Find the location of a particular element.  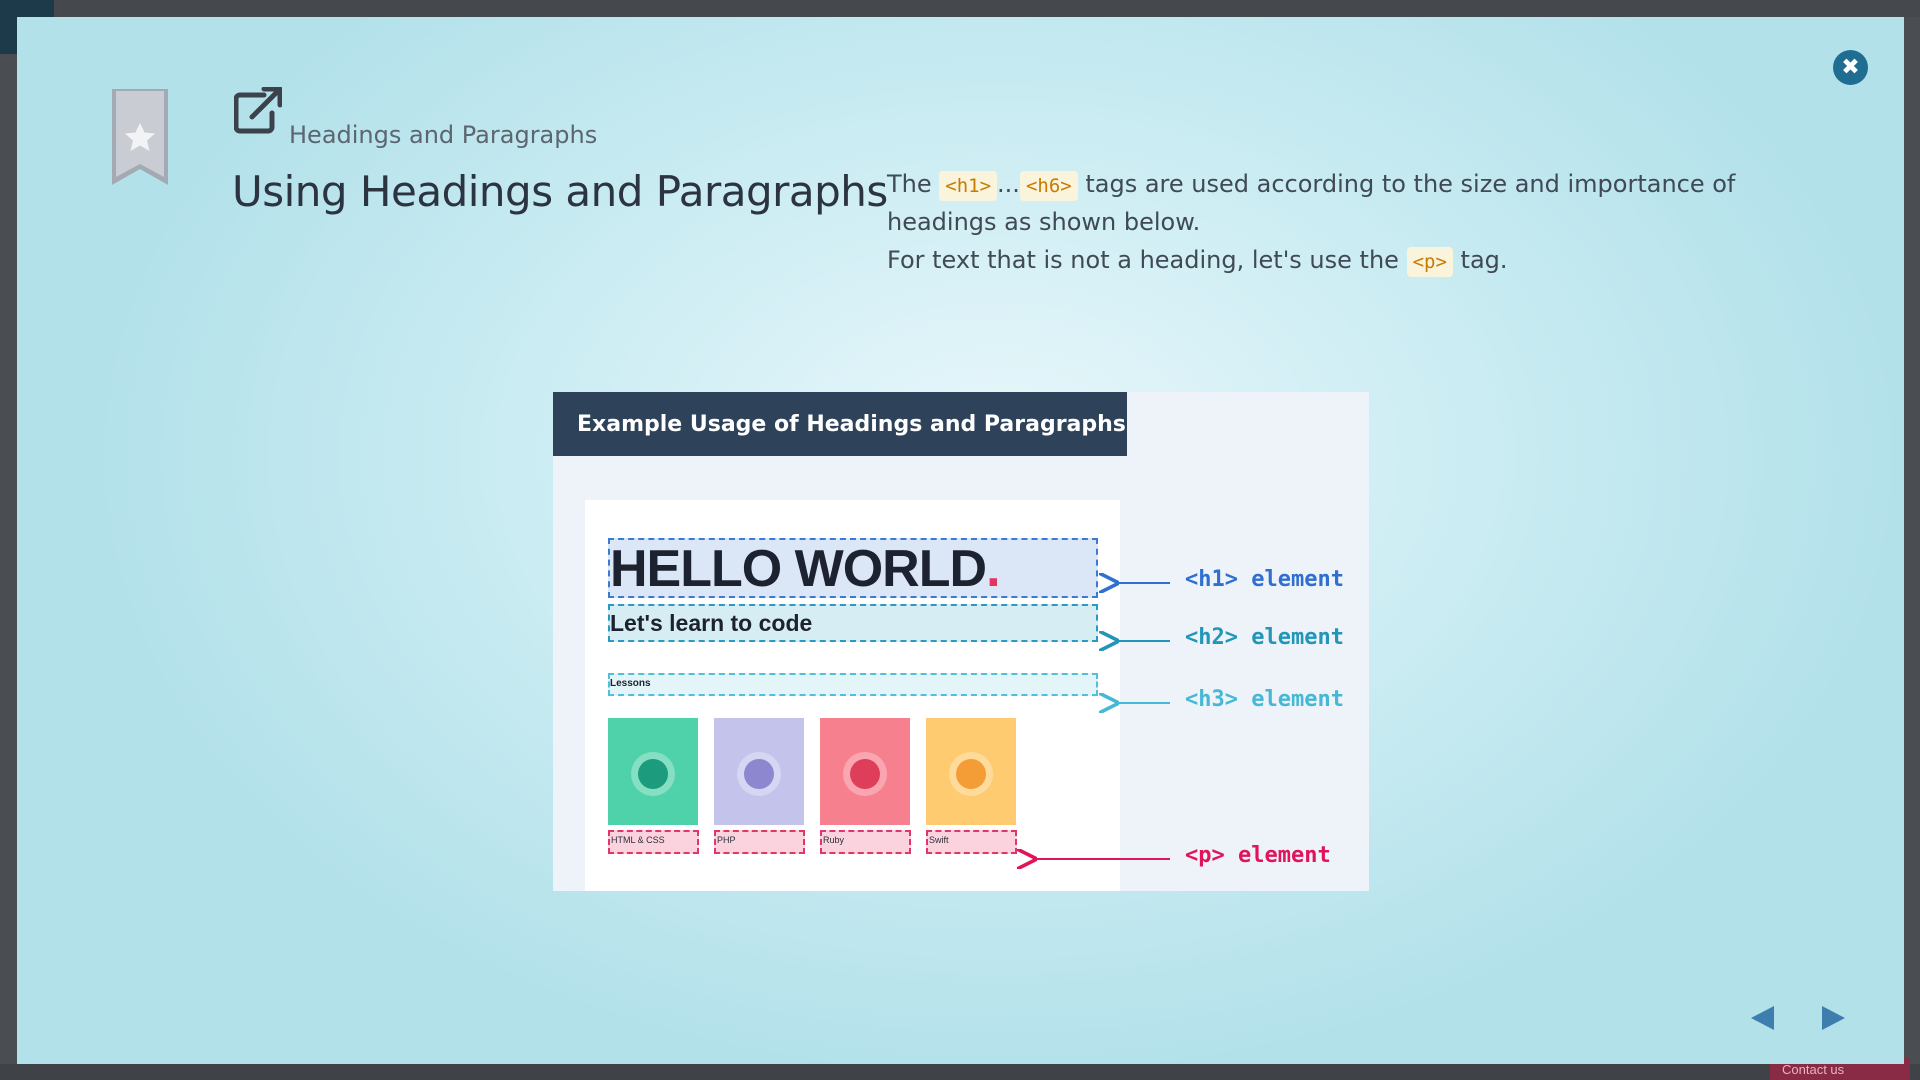

h1-element-label: <h1> element is located at coordinates (1264, 579).